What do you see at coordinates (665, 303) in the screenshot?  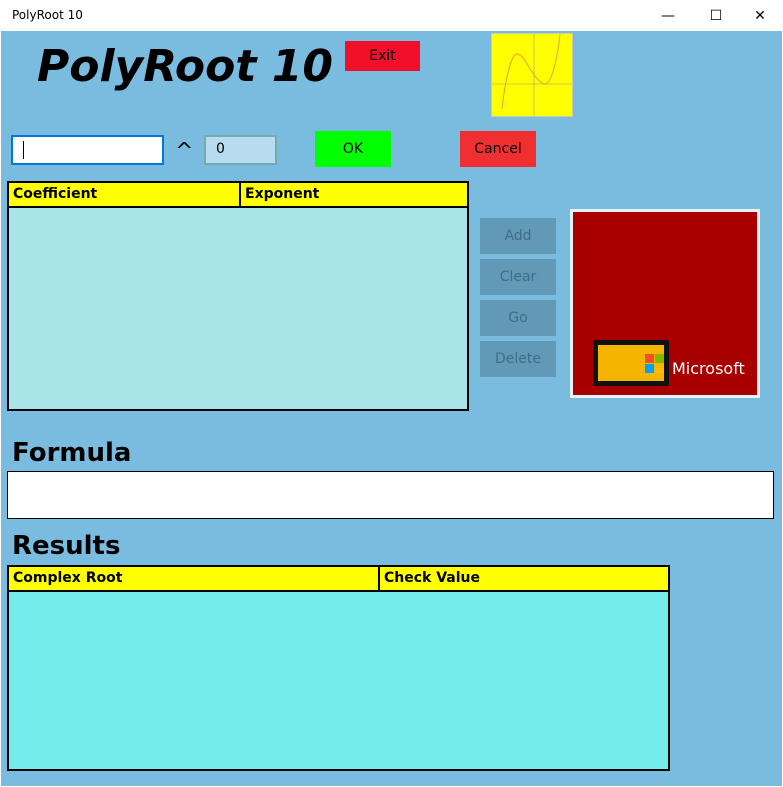 I see `microsoft-ad: Microsoft` at bounding box center [665, 303].